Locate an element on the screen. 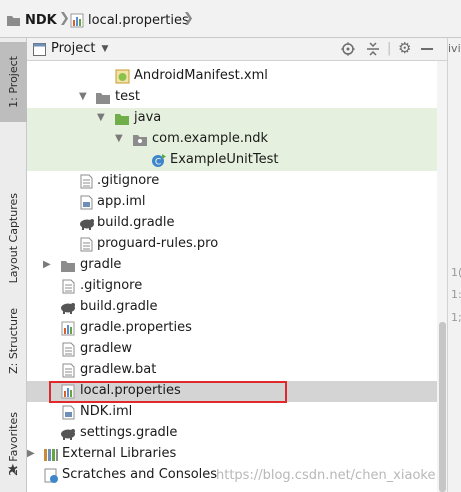 This screenshot has height=492, width=461. breadcrumb-file: local.properties is located at coordinates (129, 20).